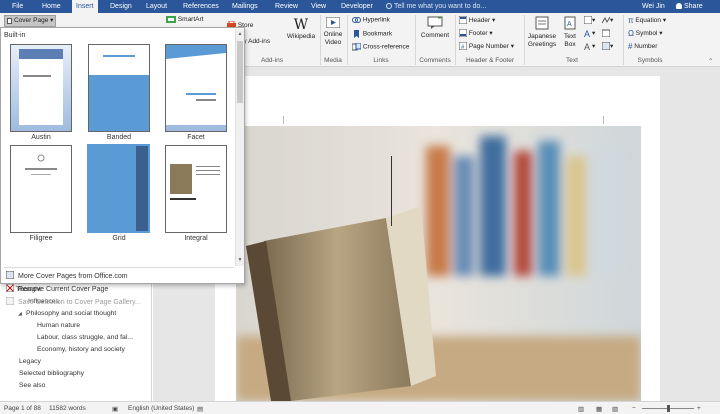  I want to click on tab-mailings: Mailings, so click(245, 6).